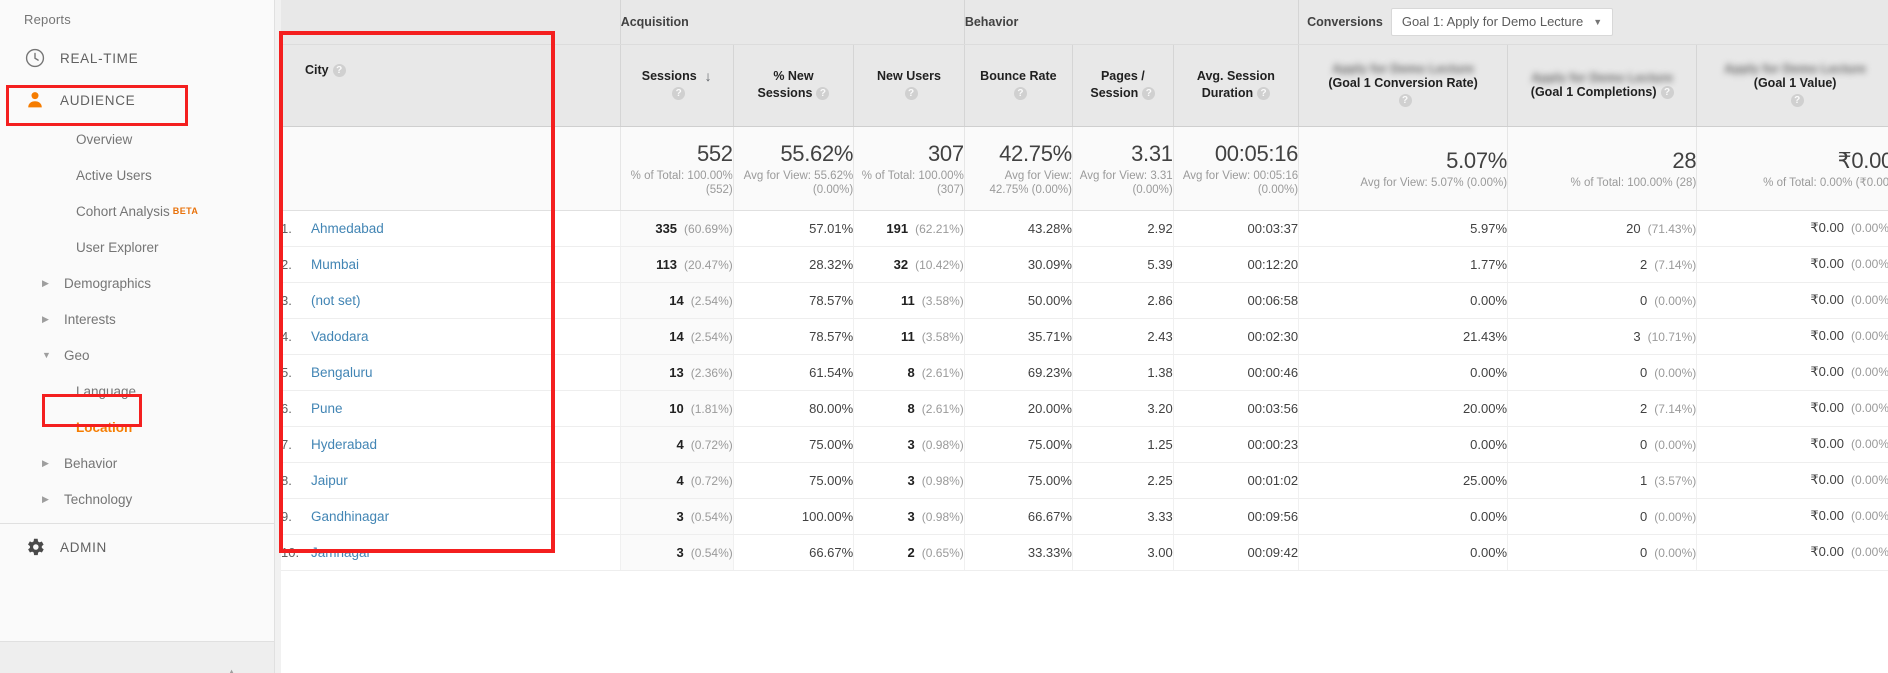 The image size is (1888, 673). Describe the element at coordinates (137, 427) in the screenshot. I see `sidebar-item-location: Location` at that location.